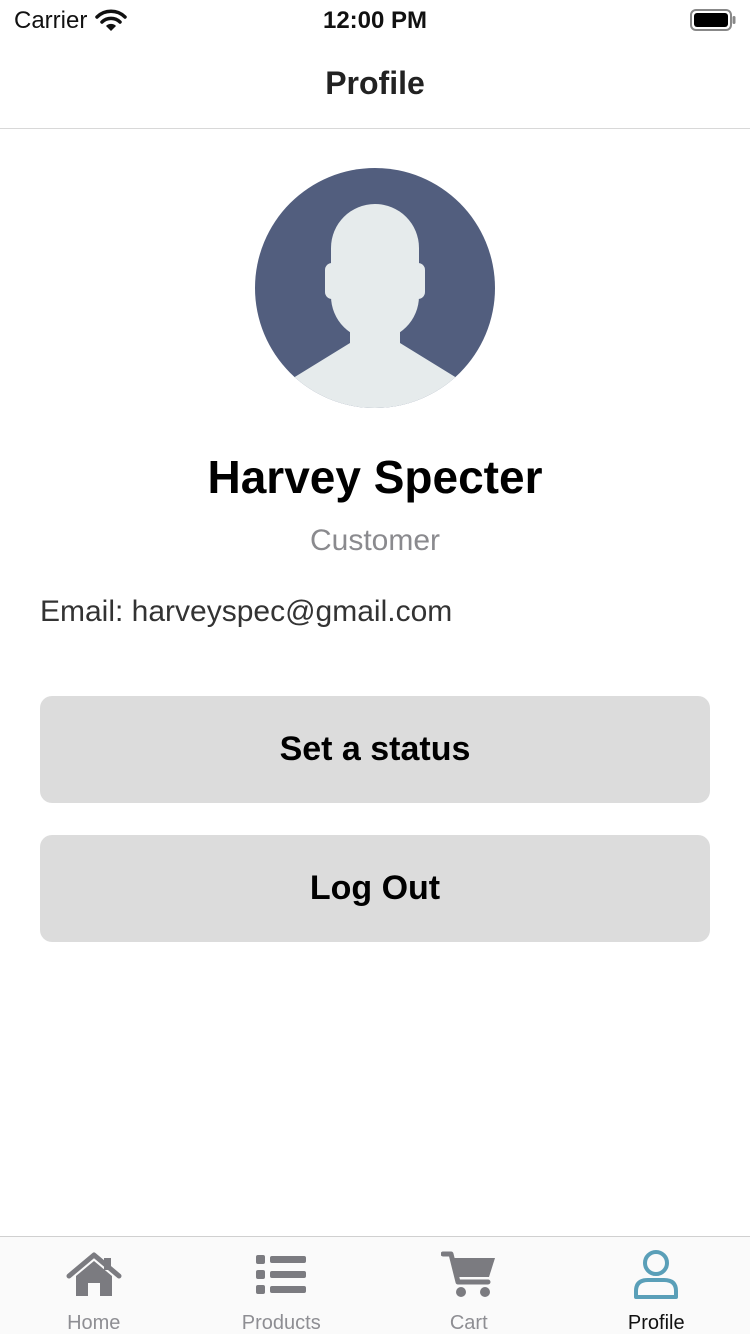 This screenshot has height=1334, width=750. What do you see at coordinates (281, 1323) in the screenshot?
I see `tab-products-label: Products` at bounding box center [281, 1323].